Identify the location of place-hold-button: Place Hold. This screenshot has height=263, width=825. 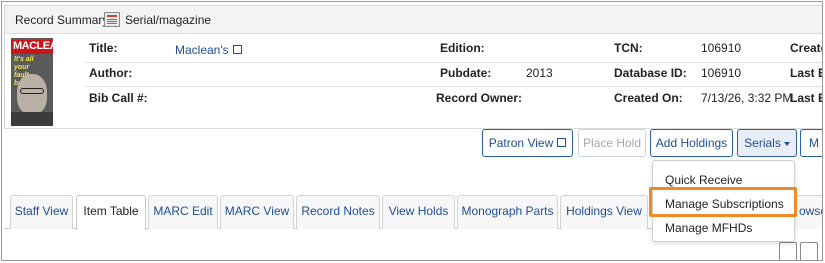
(612, 143).